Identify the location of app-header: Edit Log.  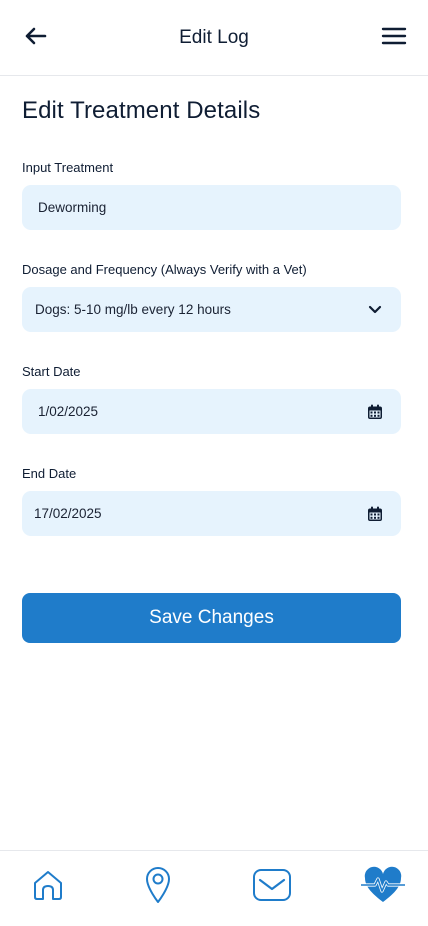
(214, 38).